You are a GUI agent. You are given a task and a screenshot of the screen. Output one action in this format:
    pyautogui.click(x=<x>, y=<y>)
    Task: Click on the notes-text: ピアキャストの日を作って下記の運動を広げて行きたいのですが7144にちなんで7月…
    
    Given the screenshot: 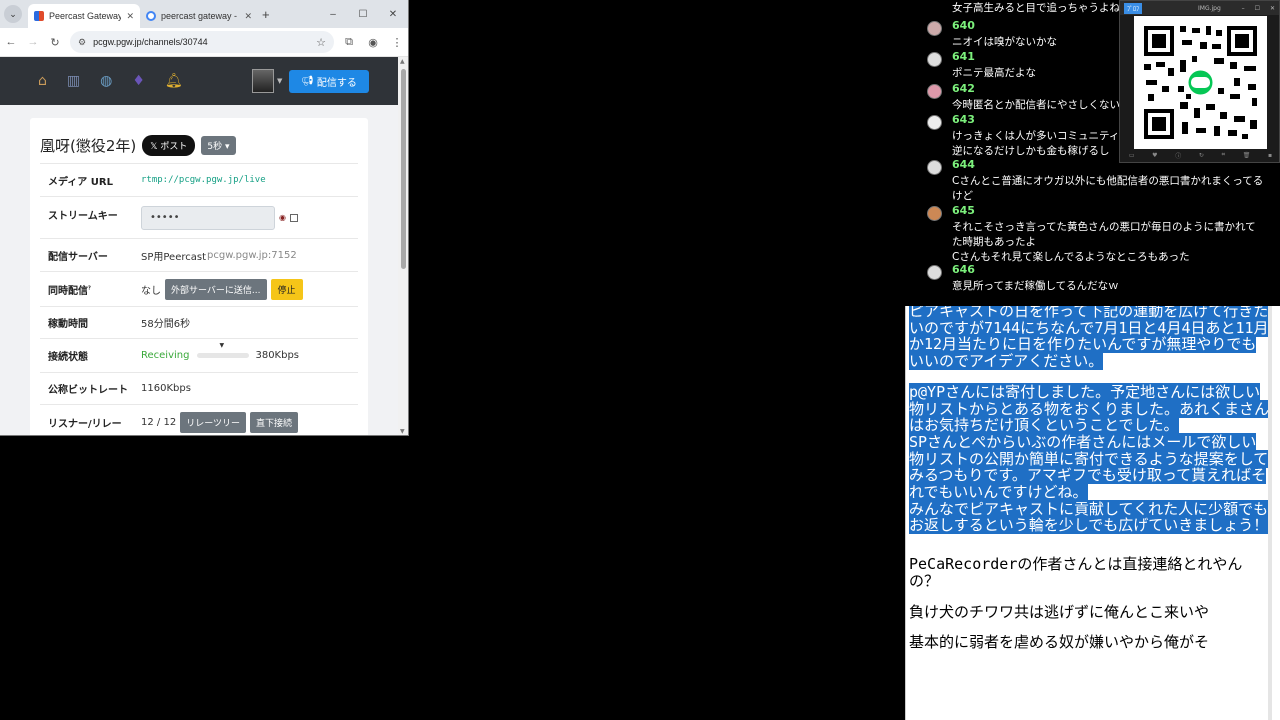 What is the action you would take?
    pyautogui.click(x=1089, y=478)
    